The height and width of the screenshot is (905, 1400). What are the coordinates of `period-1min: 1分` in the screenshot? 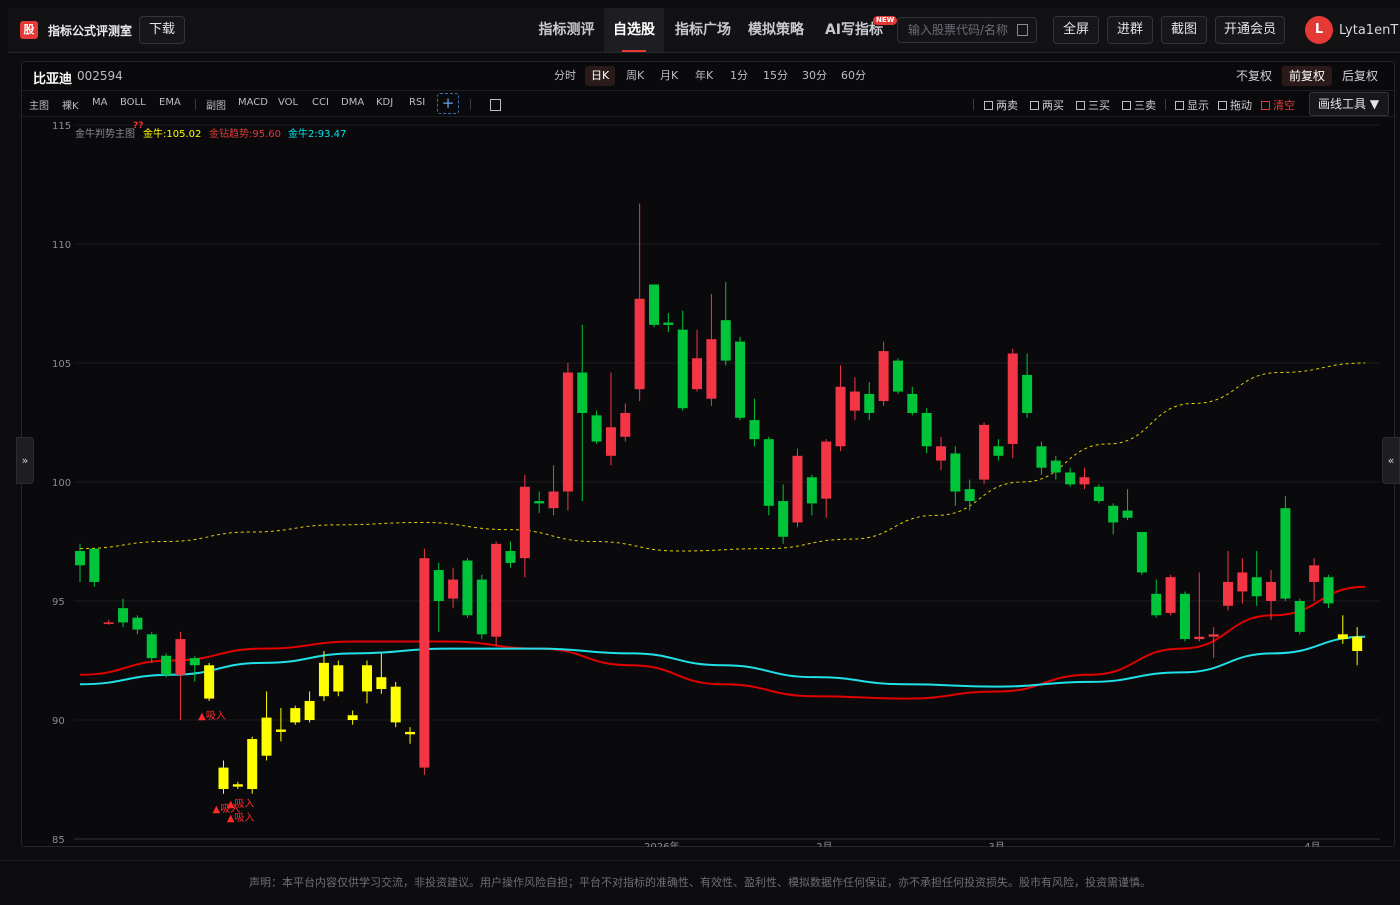 It's located at (739, 76).